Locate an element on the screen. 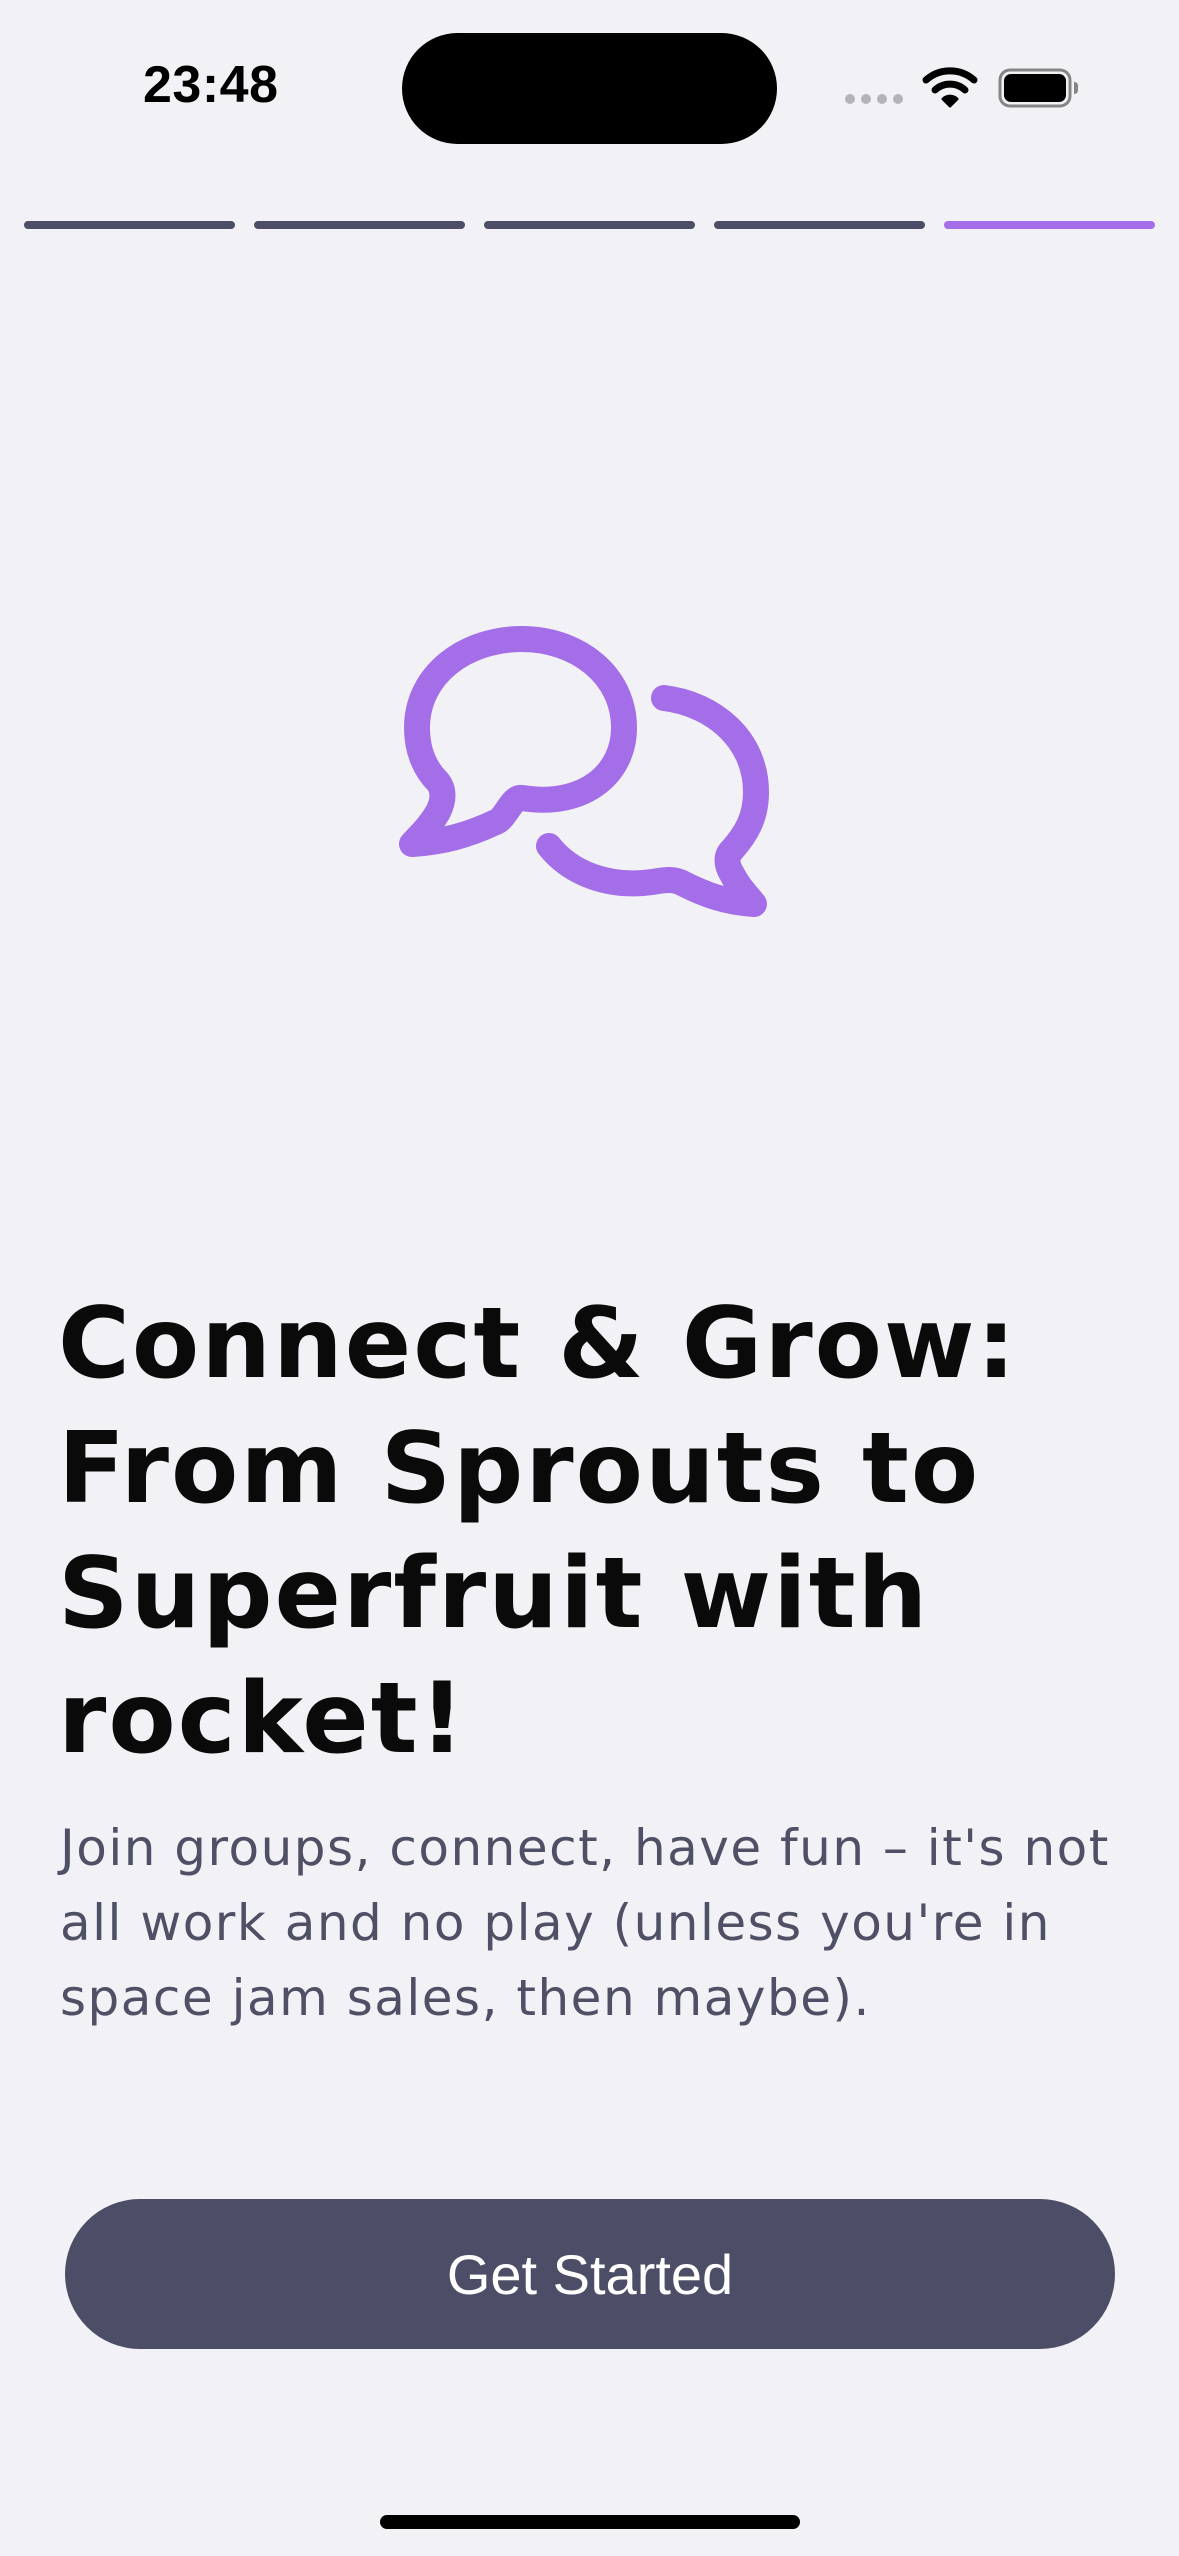  battery-icon is located at coordinates (1038, 88).